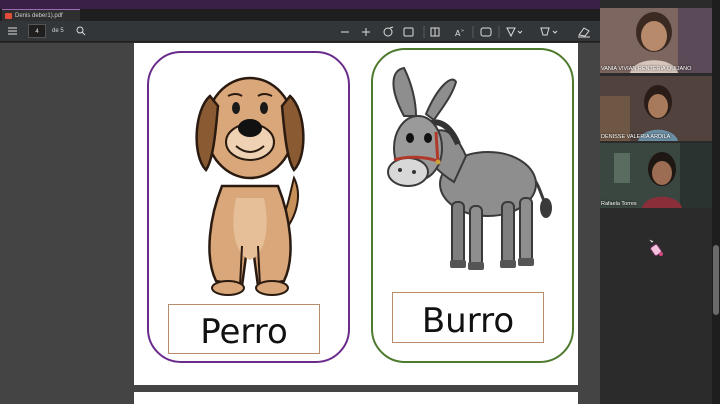  I want to click on document-tab: Denis deber1).pdf, so click(41, 15).